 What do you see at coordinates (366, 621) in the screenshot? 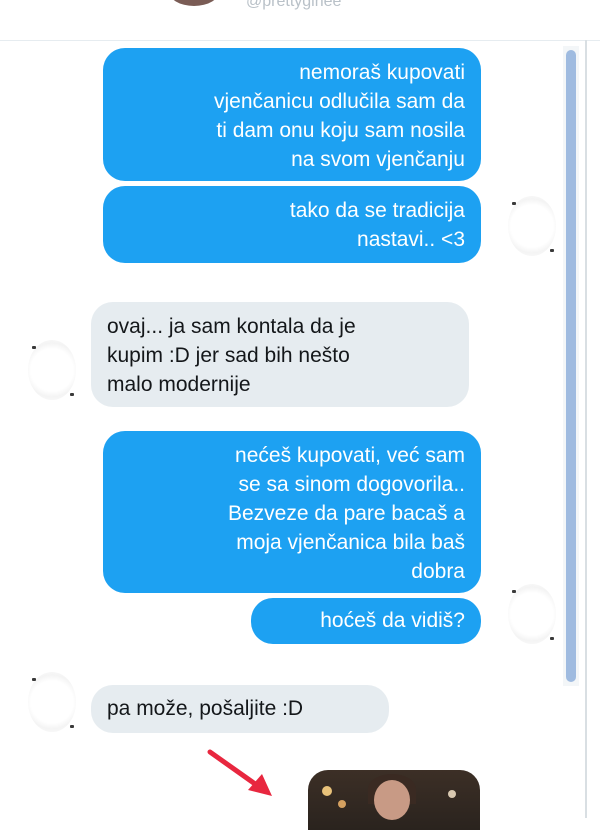
I see `message-bubble-outgoing: hoćeš da vidiš?` at bounding box center [366, 621].